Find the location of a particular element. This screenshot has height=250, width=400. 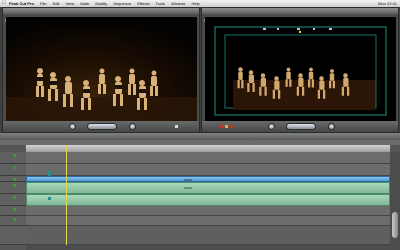

canvas-replace-button is located at coordinates (231, 126).